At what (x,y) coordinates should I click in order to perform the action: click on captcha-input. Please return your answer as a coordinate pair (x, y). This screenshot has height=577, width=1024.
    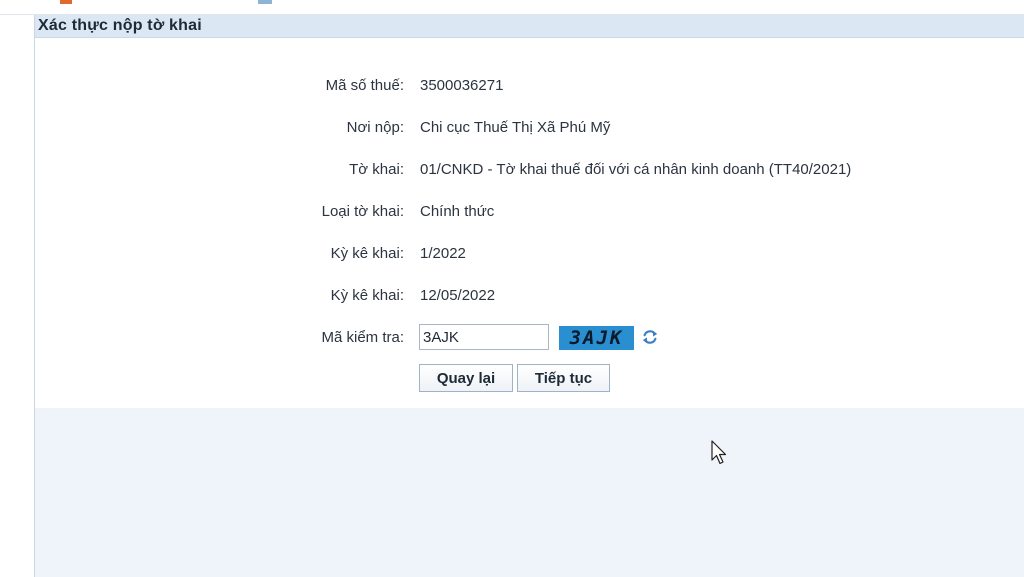
    Looking at the image, I should click on (484, 337).